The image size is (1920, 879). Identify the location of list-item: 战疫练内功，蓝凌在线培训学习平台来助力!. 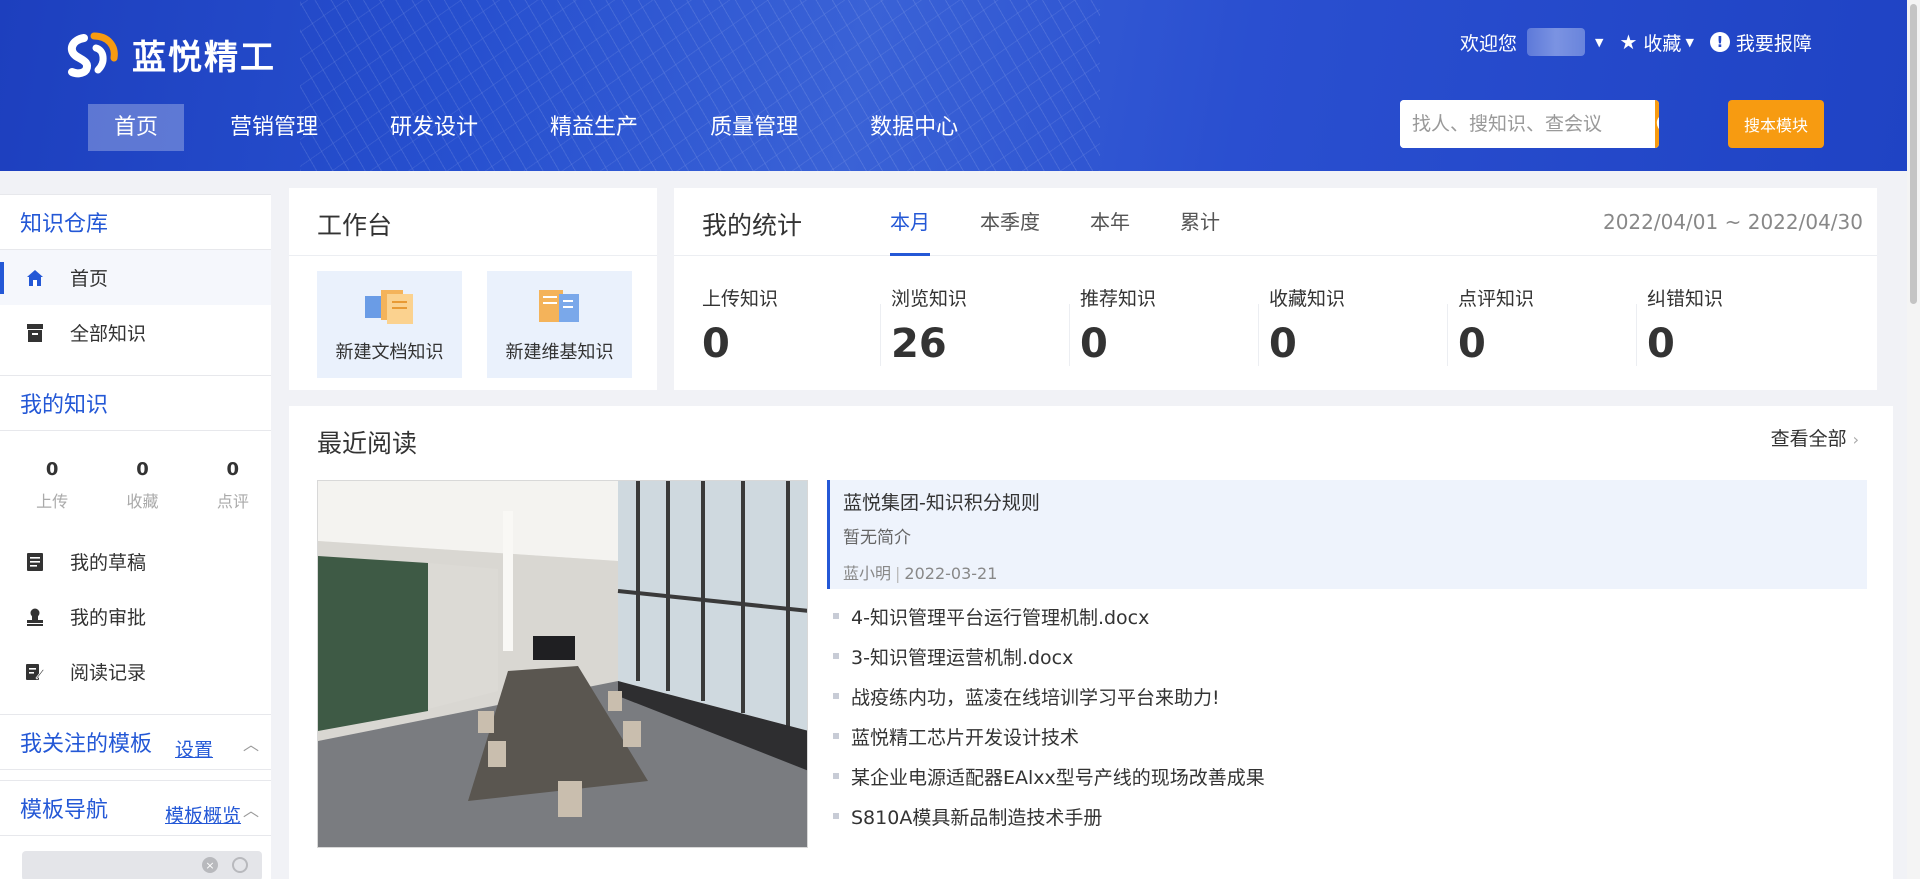
(1049, 696).